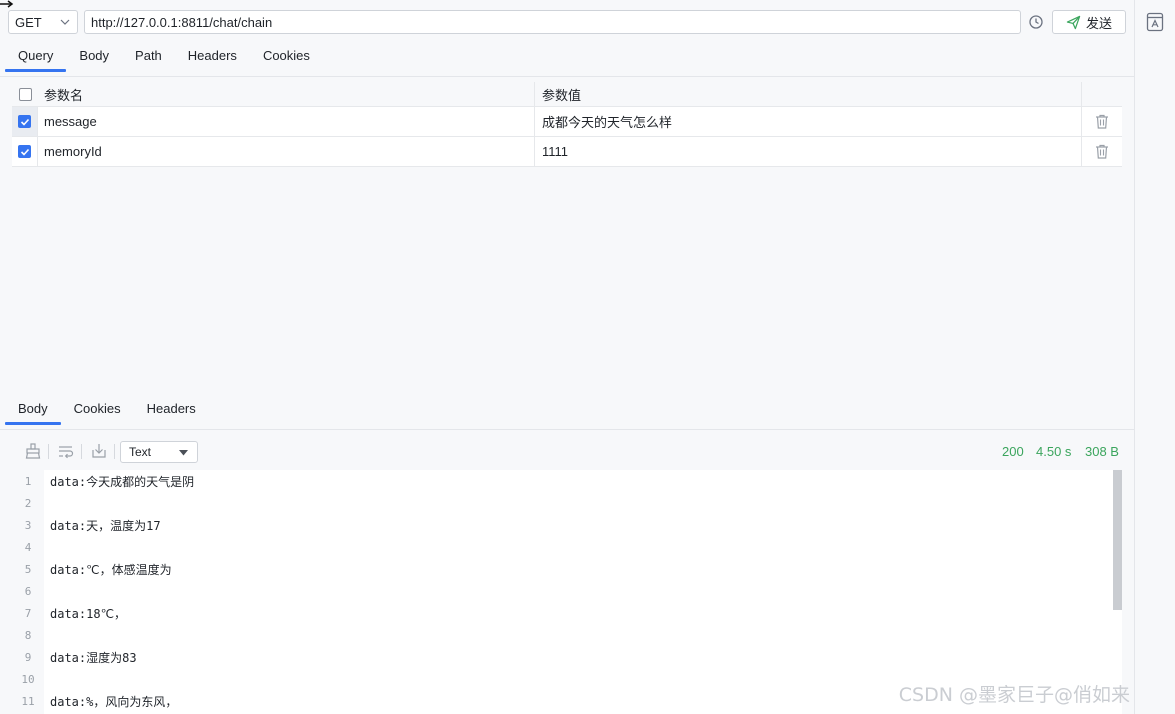  I want to click on line-number: 8, so click(28, 635).